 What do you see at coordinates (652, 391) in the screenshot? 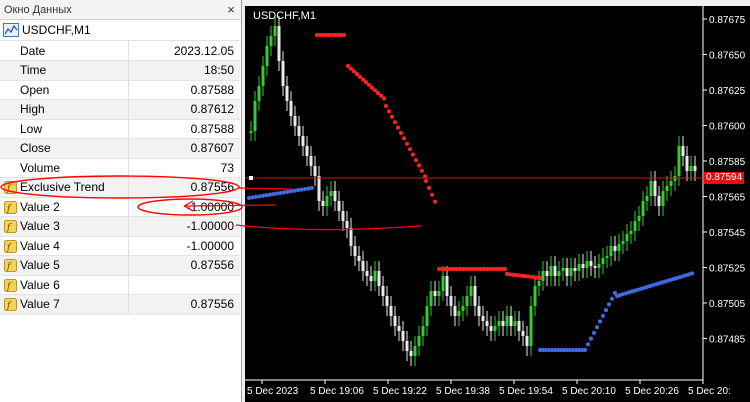
I see `time-tick-label: 5 Dec 20:26` at bounding box center [652, 391].